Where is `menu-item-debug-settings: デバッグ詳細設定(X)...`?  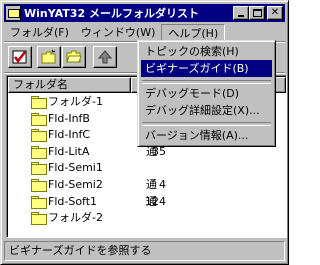
menu-item-debug-settings: デバッグ詳細設定(X)... is located at coordinates (206, 110).